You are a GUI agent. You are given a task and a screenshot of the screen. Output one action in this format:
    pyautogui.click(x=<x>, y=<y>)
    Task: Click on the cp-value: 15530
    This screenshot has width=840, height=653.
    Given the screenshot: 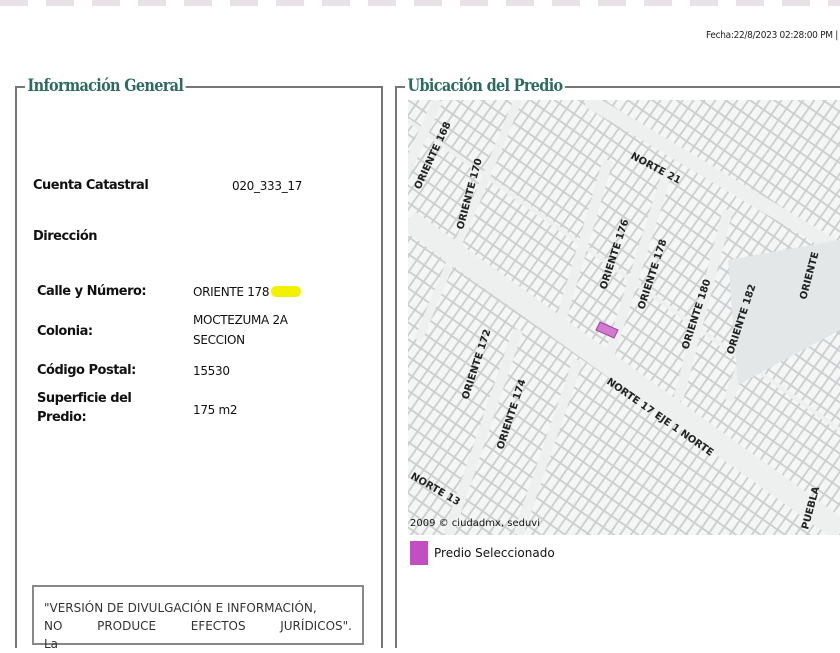 What is the action you would take?
    pyautogui.click(x=211, y=371)
    